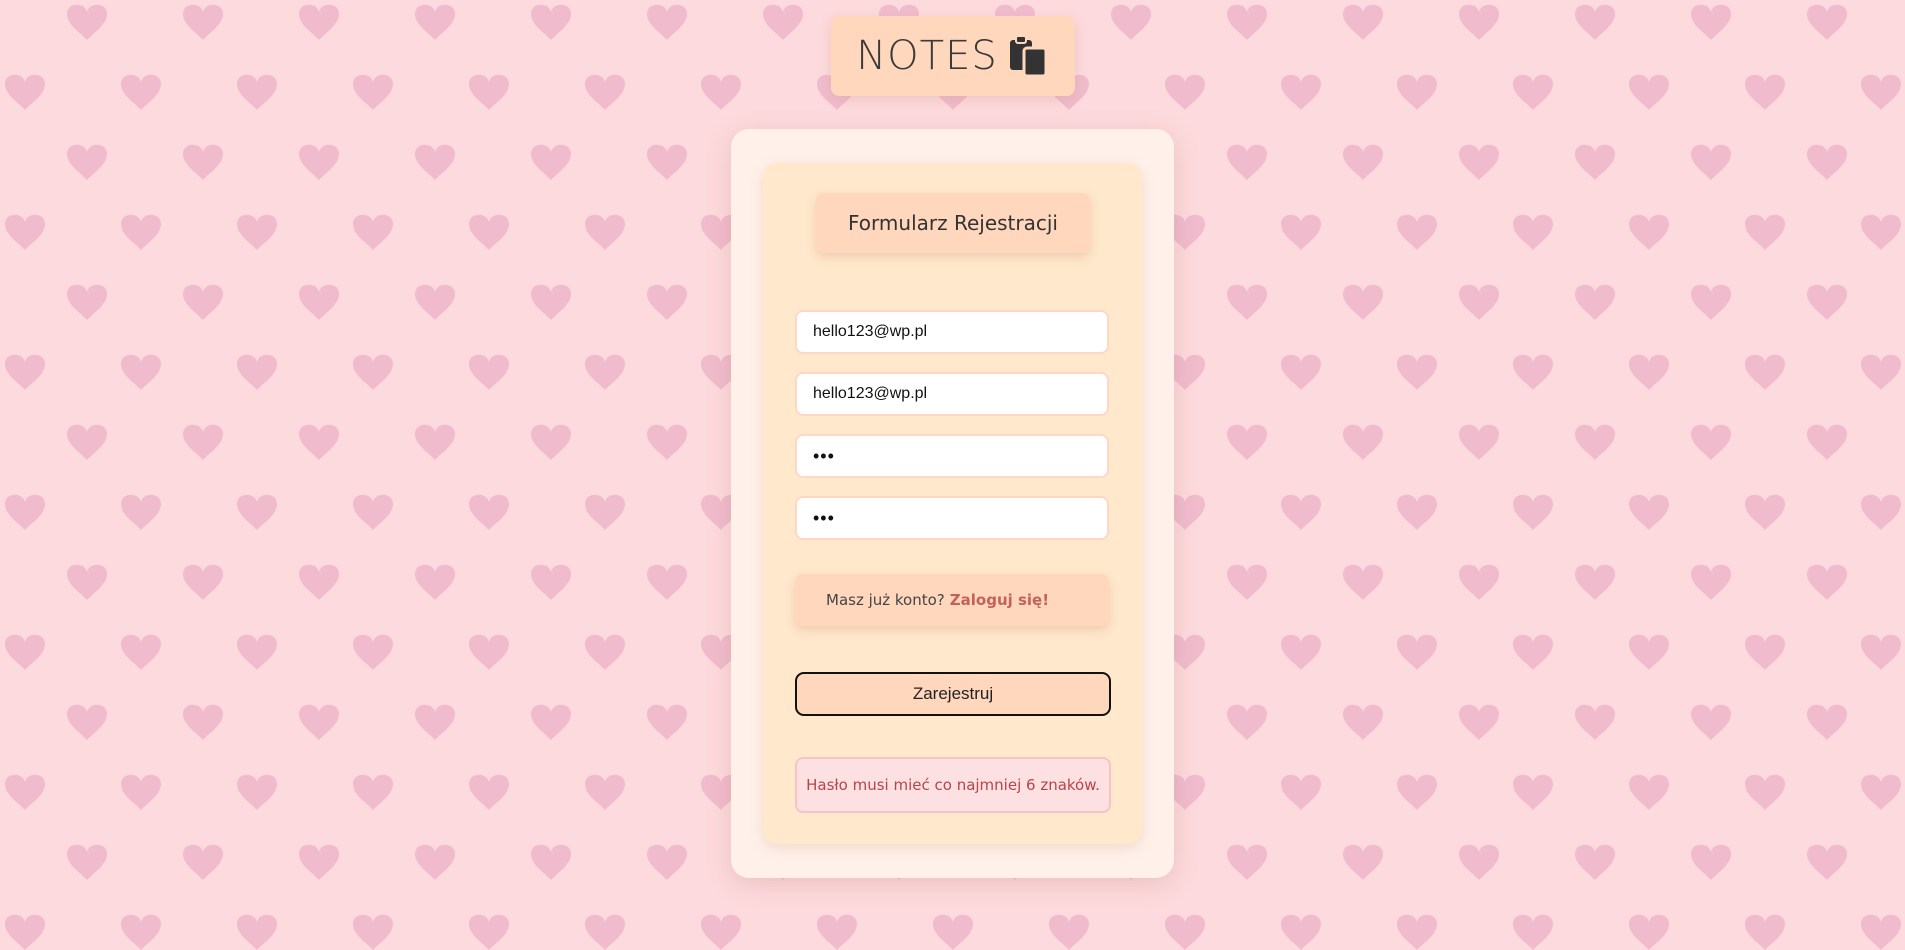 The width and height of the screenshot is (1905, 950). What do you see at coordinates (953, 785) in the screenshot?
I see `error-message: Hasło musi mieć co najmniej 6 znaków.` at bounding box center [953, 785].